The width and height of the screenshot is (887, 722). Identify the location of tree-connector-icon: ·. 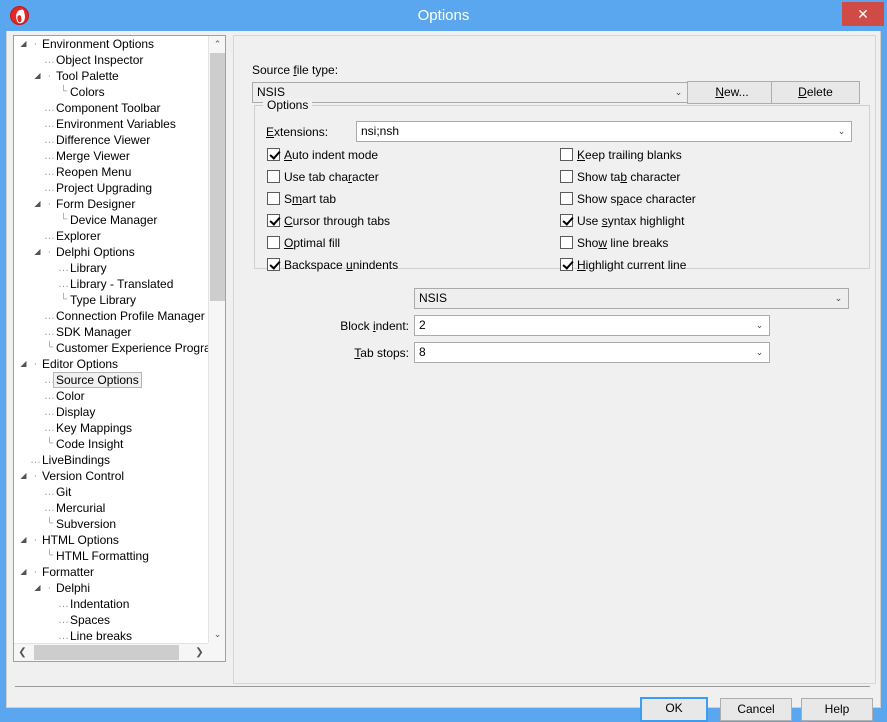
(35, 540).